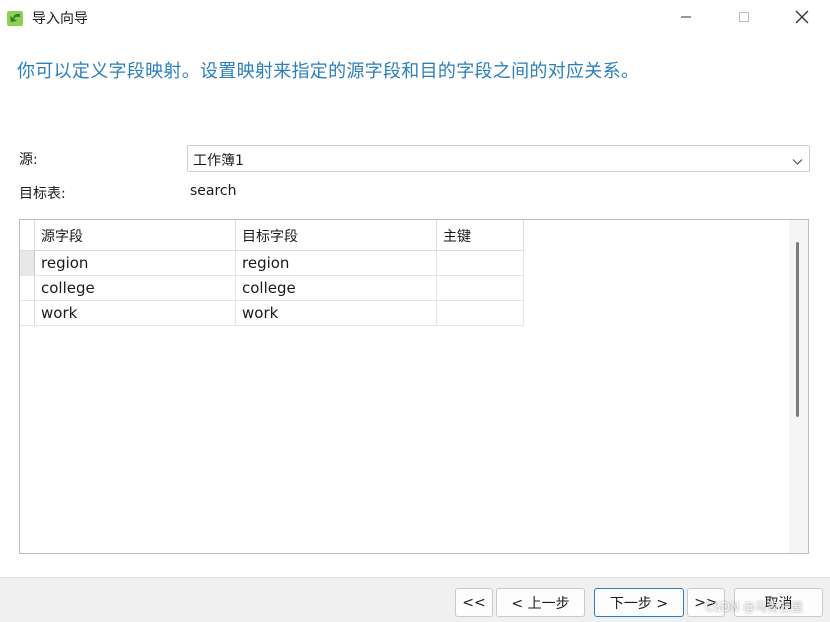 This screenshot has width=830, height=622. What do you see at coordinates (480, 235) in the screenshot?
I see `column-header-primary-key: 主键` at bounding box center [480, 235].